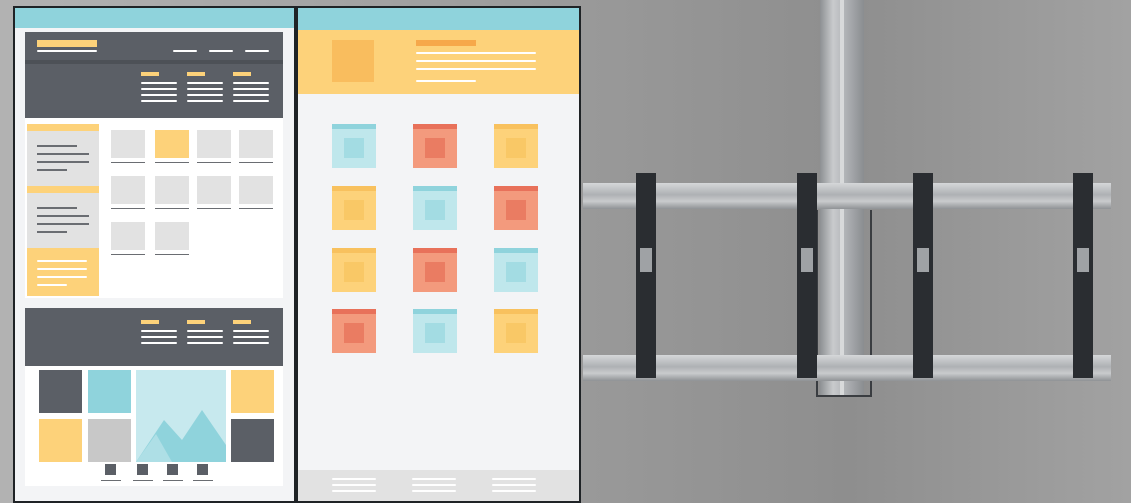  What do you see at coordinates (847, 196) in the screenshot?
I see `top-rail` at bounding box center [847, 196].